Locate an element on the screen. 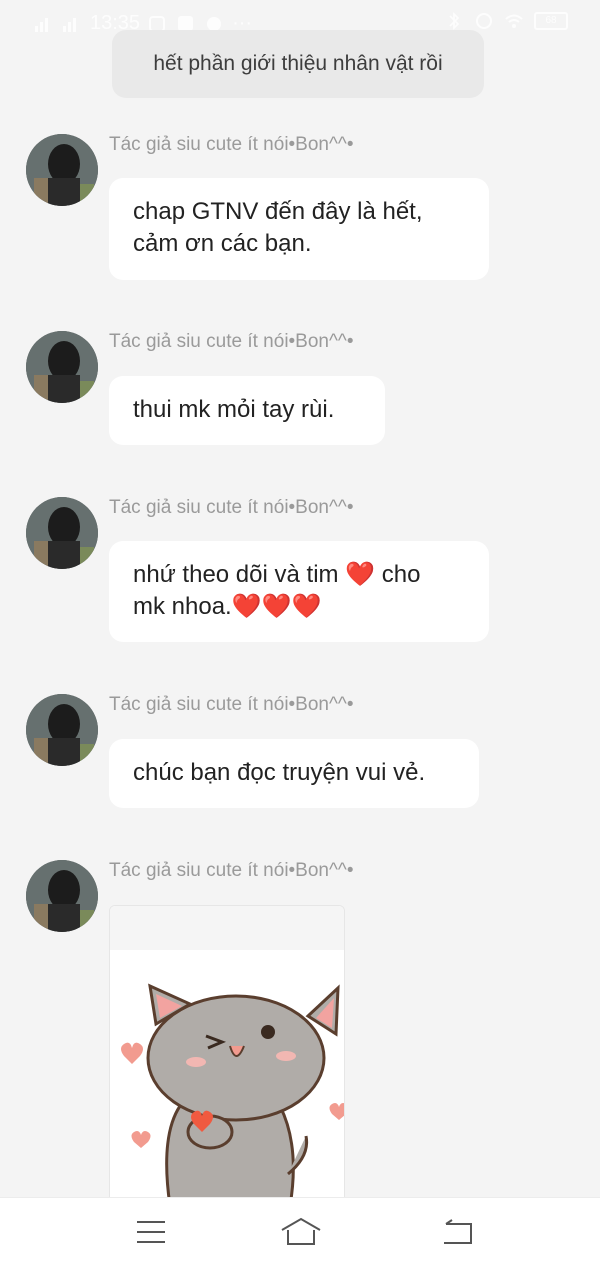  back-button is located at coordinates (458, 1232).